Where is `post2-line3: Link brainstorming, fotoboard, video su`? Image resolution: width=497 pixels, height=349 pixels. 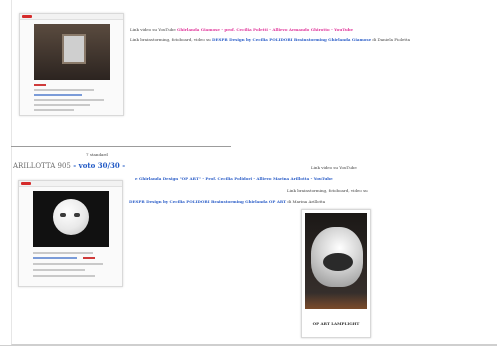
post2-line3: Link brainstorming, fotoboard, video su is located at coordinates (327, 190).